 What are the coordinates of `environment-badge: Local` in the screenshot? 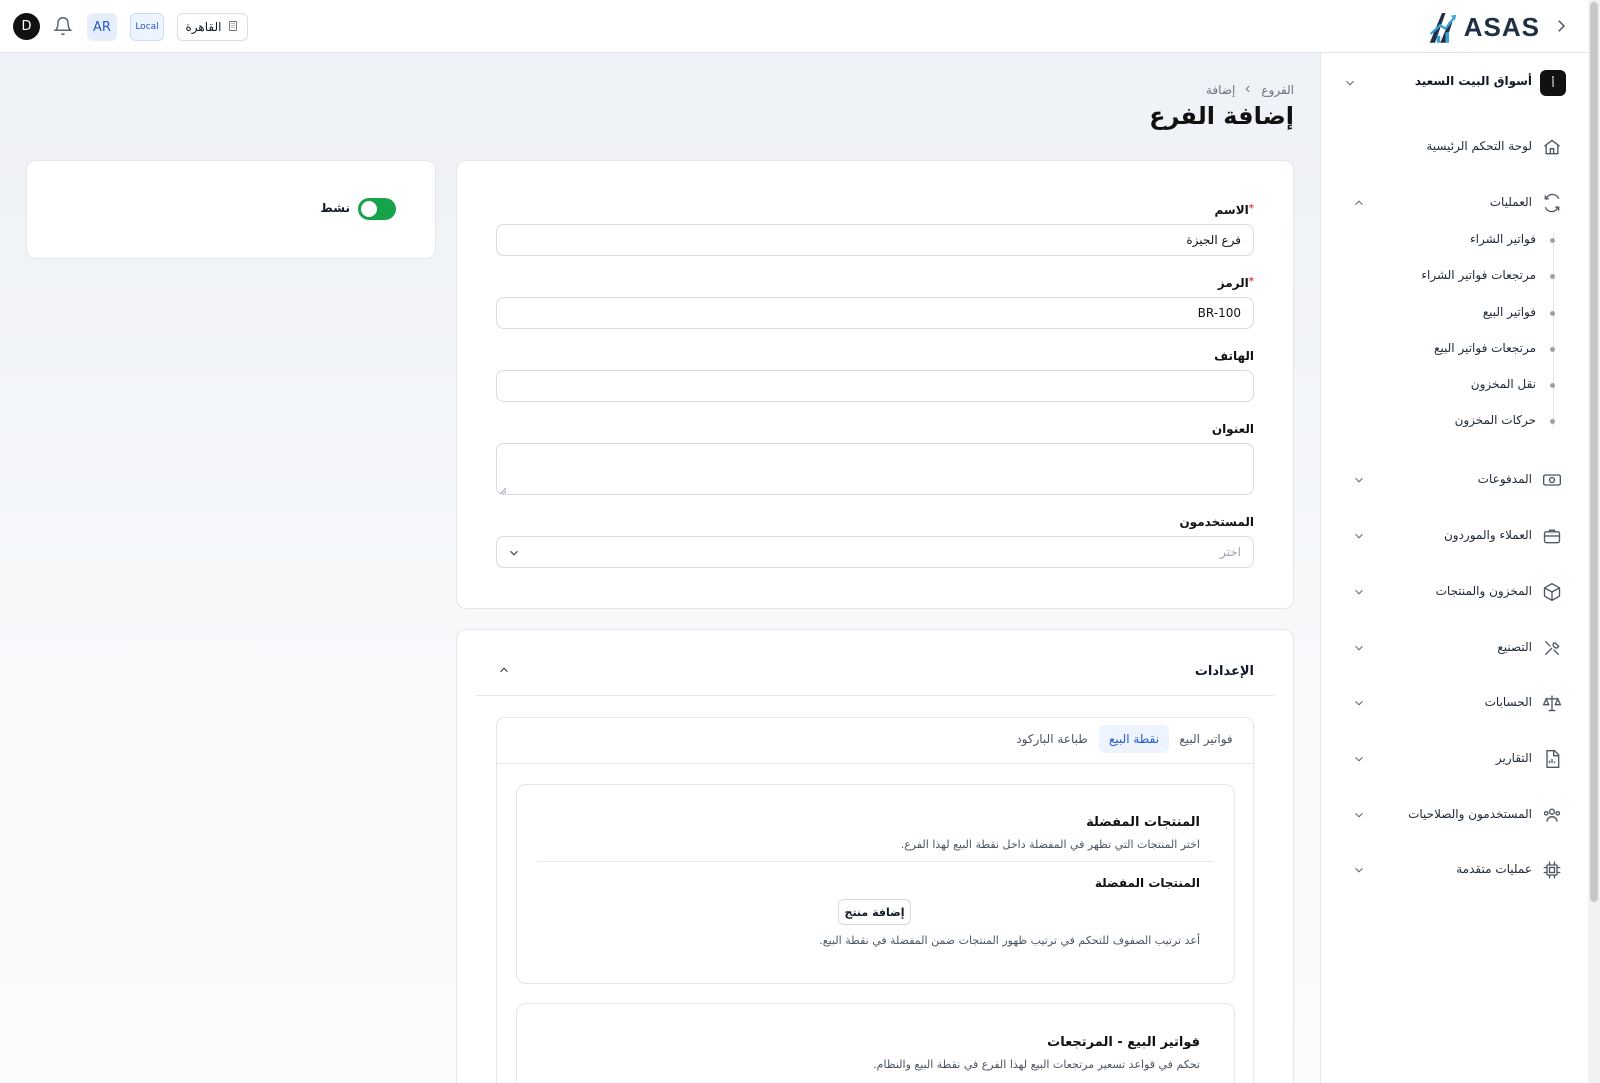 It's located at (147, 27).